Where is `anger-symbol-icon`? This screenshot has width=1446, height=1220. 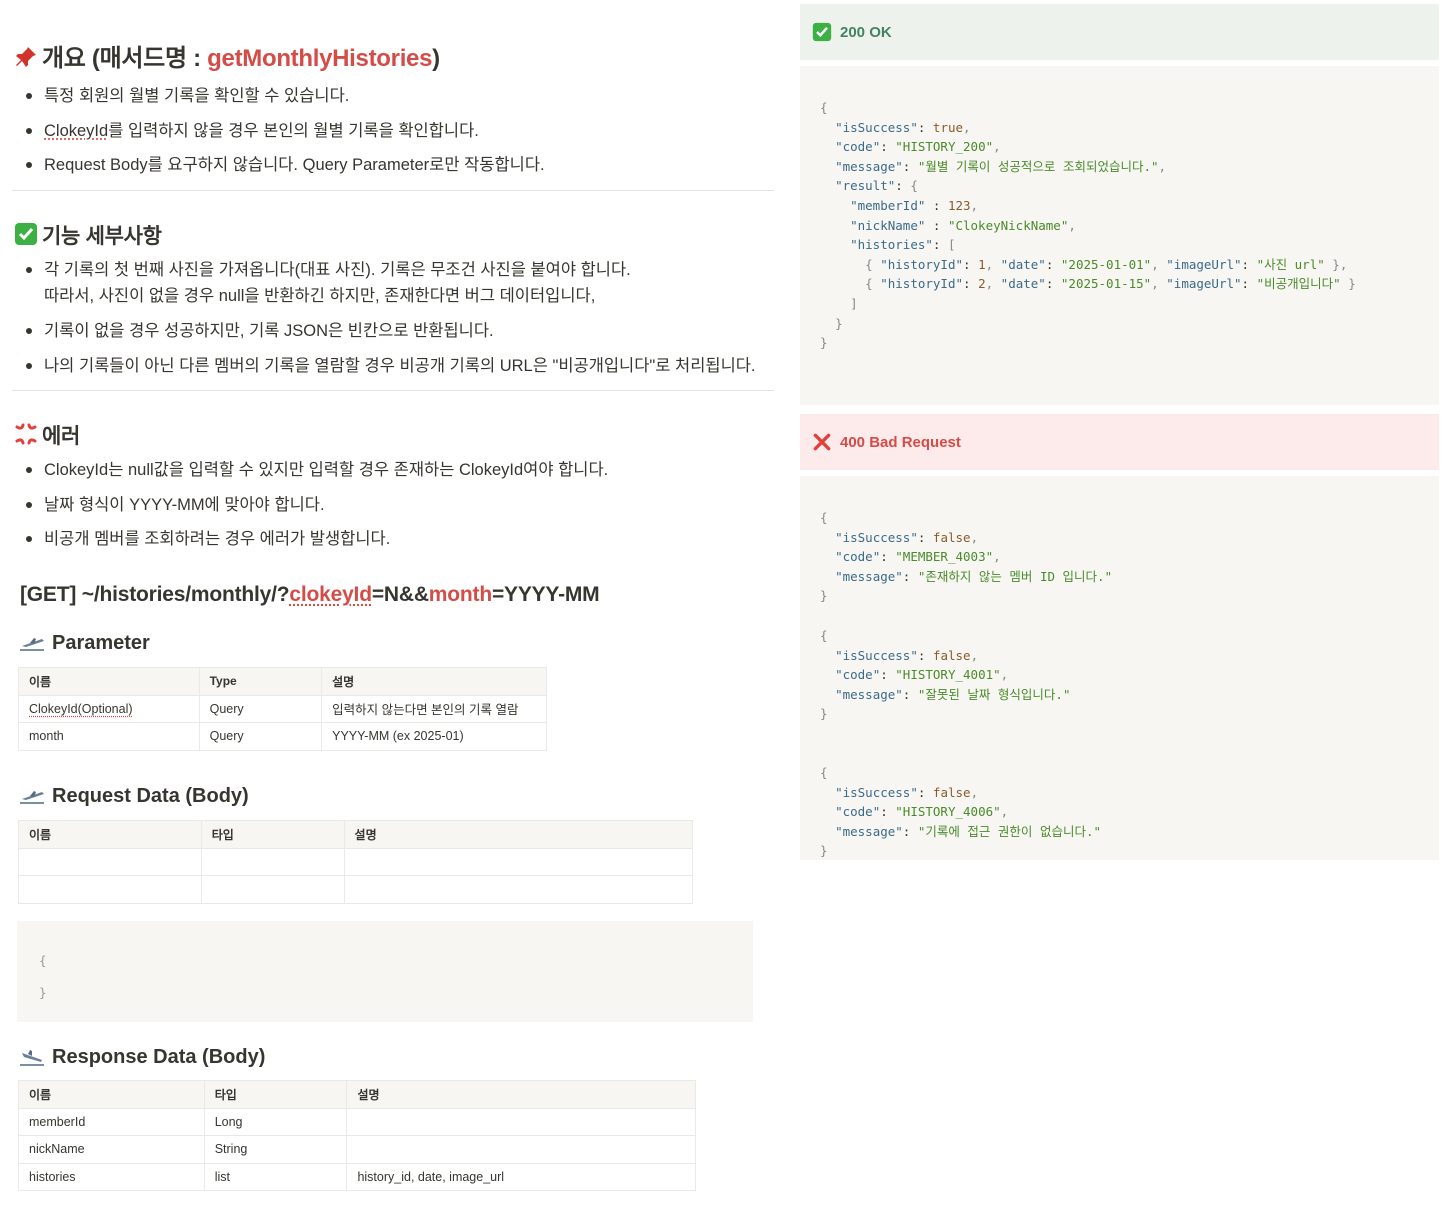
anger-symbol-icon is located at coordinates (26, 434).